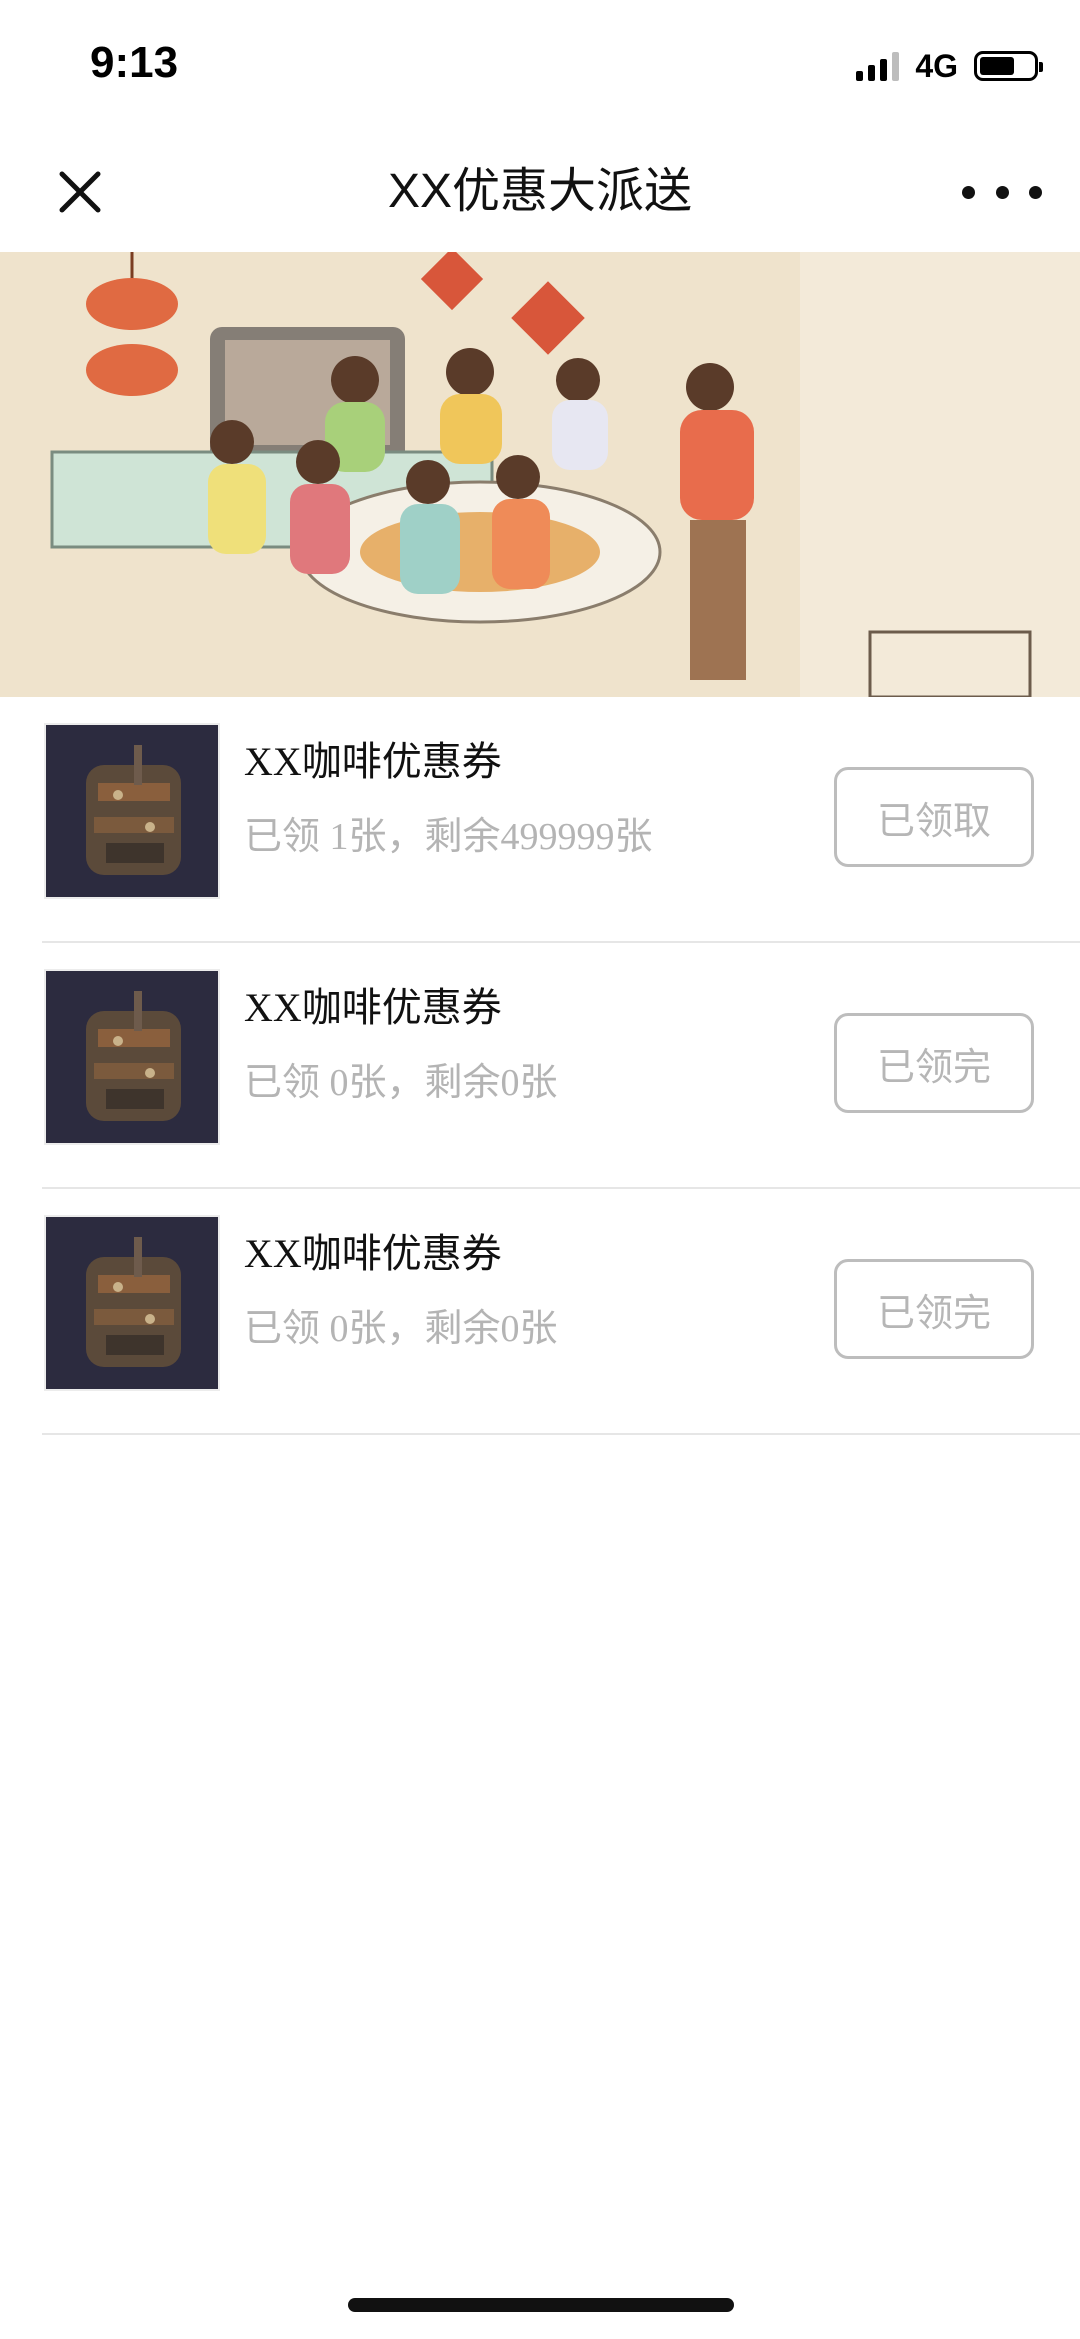 The width and height of the screenshot is (1080, 2339). I want to click on more-button, so click(1002, 192).